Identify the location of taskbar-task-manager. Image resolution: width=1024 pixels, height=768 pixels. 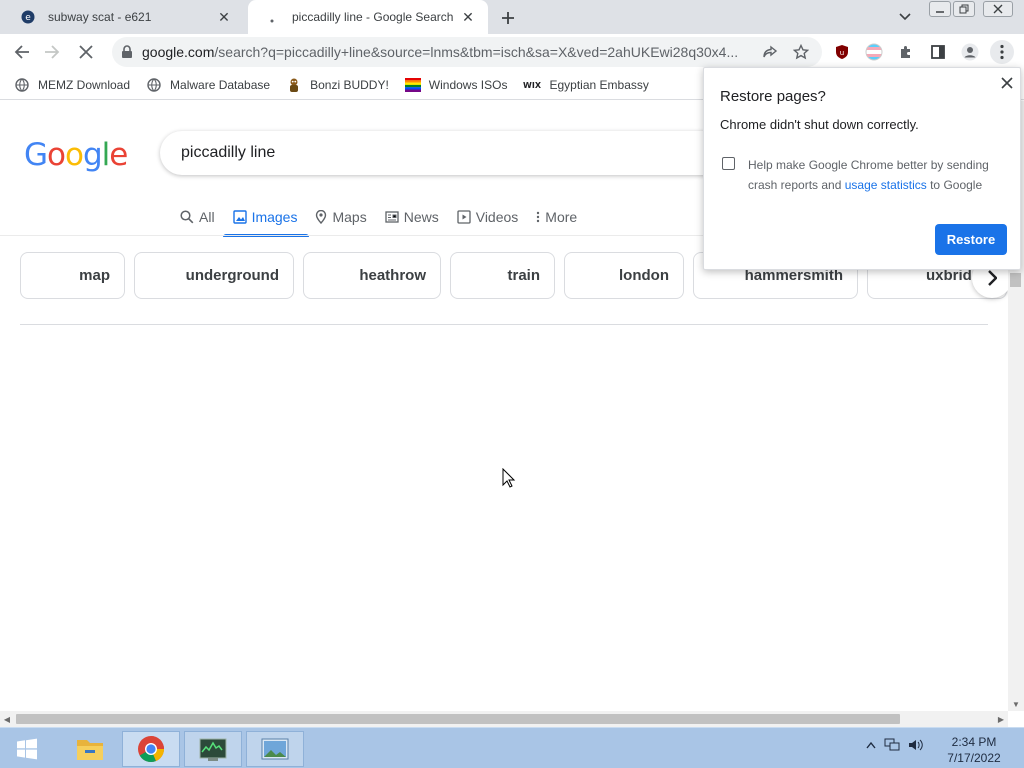
(213, 749).